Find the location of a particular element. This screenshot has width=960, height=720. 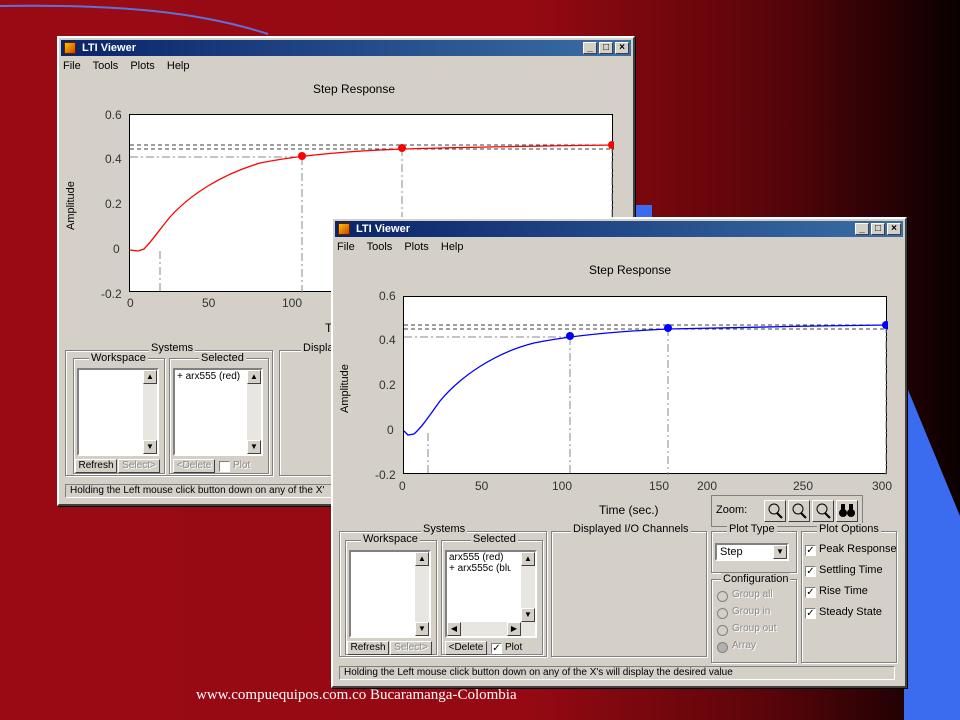

x-tick: 150 is located at coordinates (659, 486).